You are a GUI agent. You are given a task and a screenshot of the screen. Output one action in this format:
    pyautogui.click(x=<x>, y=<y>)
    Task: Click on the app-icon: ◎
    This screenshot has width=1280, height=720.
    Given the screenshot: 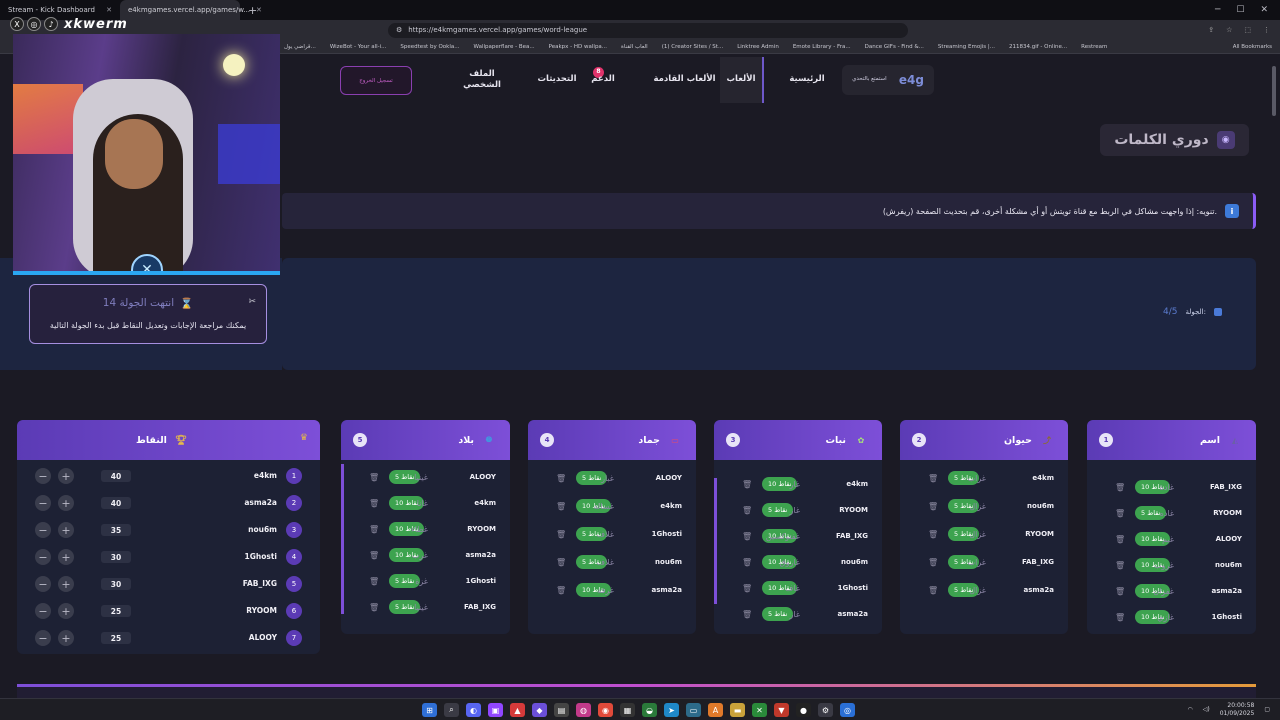 What is the action you would take?
    pyautogui.click(x=847, y=710)
    